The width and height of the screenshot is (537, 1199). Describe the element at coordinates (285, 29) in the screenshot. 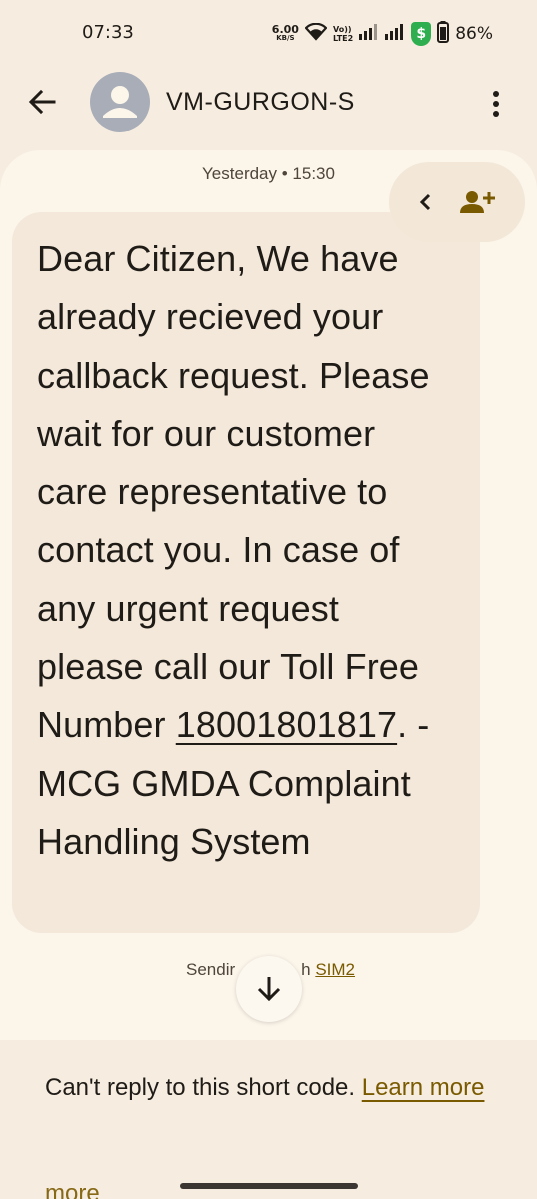

I see `net-speed-value: 6.00` at that location.